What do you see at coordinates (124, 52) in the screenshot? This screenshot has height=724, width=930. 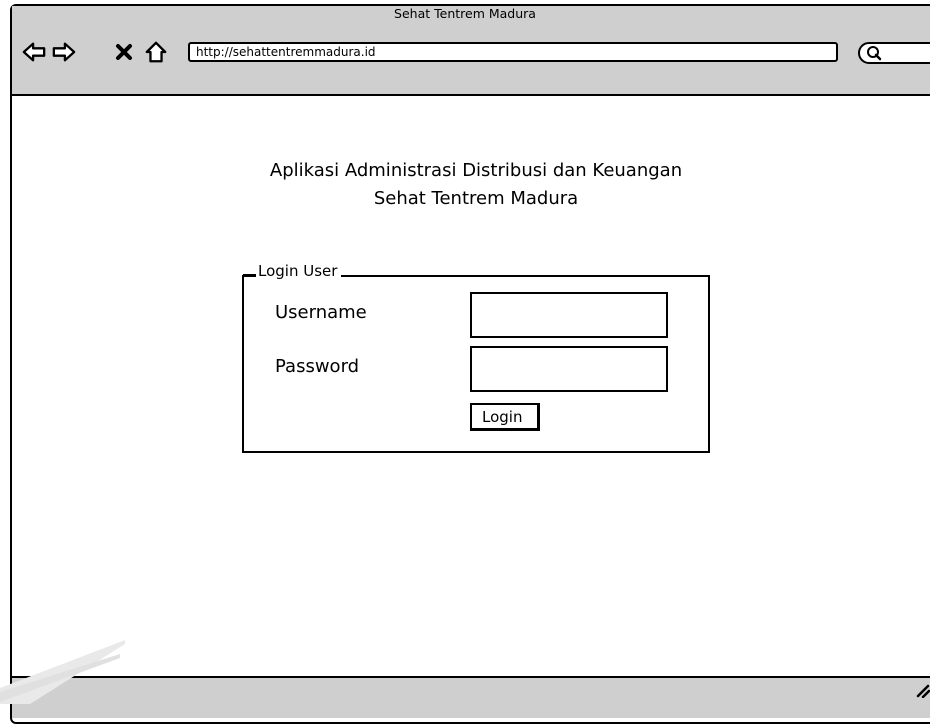 I see `close-icon` at bounding box center [124, 52].